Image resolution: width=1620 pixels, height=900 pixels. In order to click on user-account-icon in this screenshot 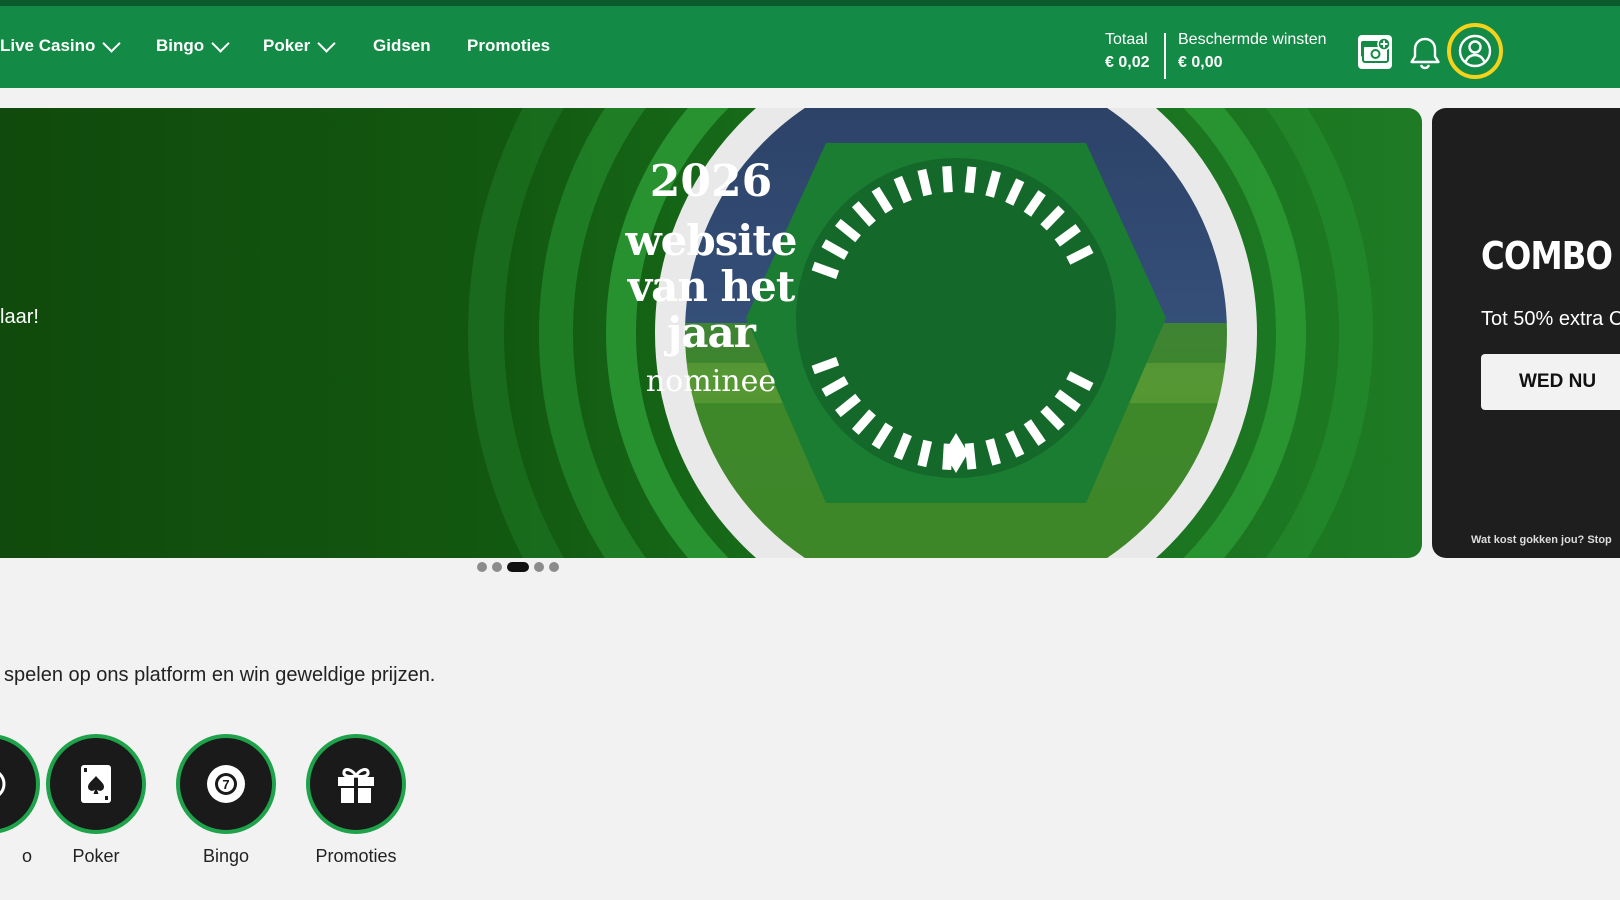, I will do `click(1475, 51)`.